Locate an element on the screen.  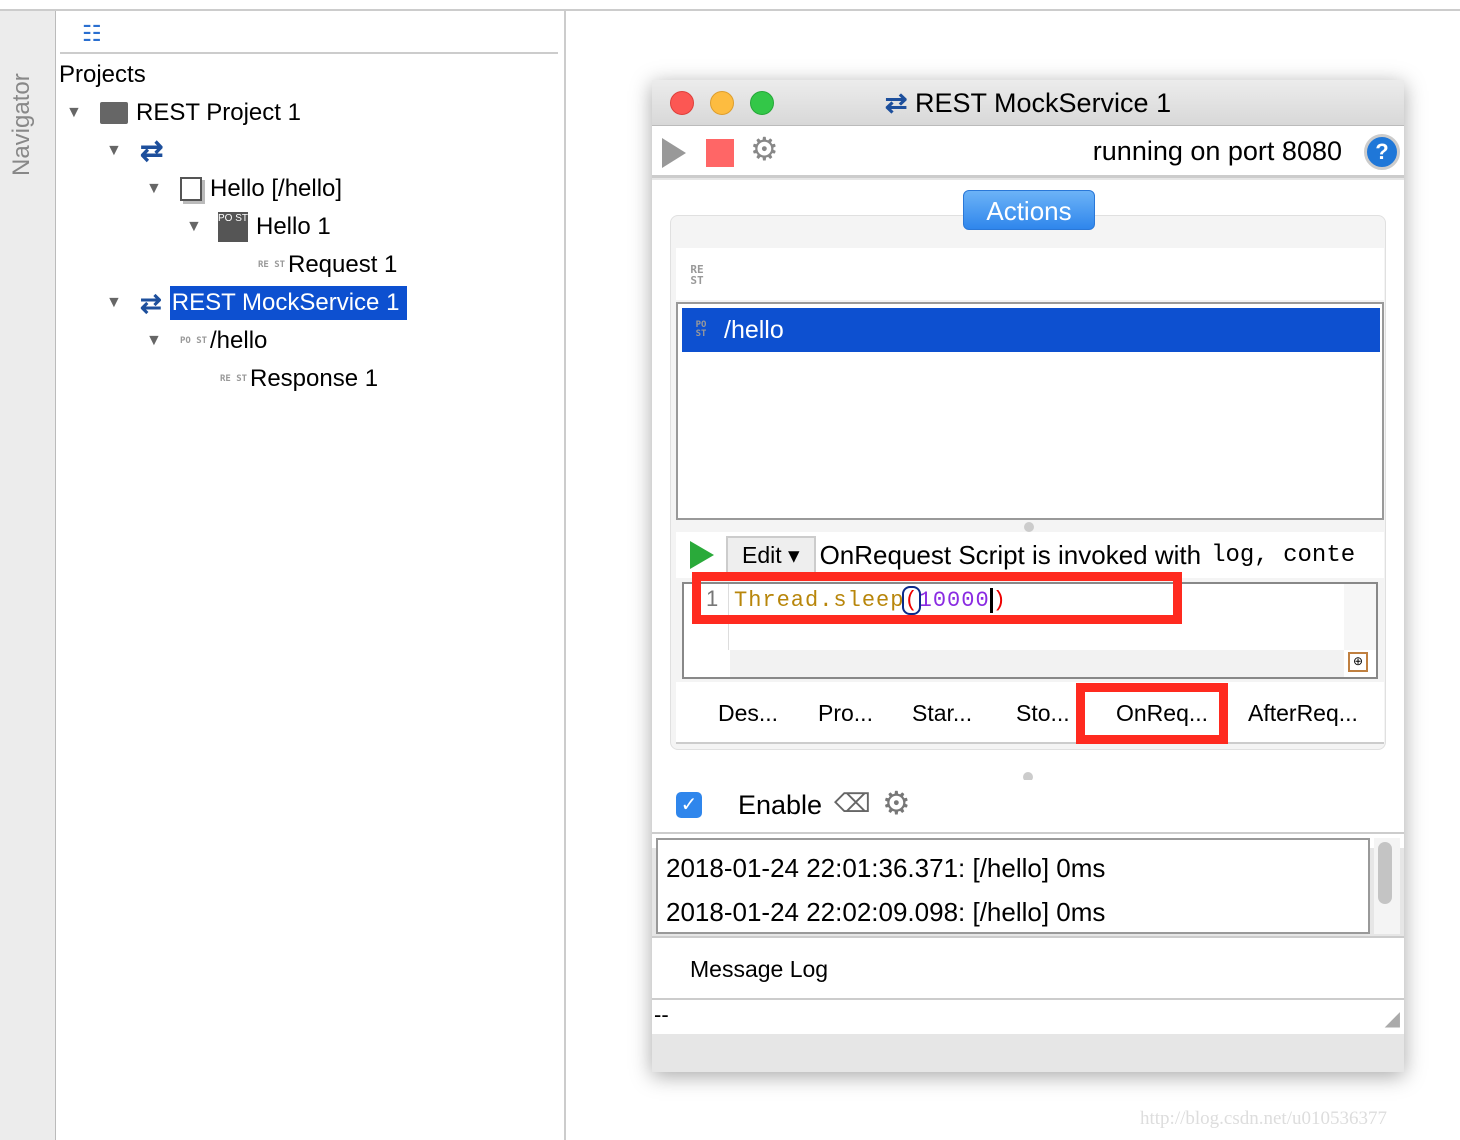
log-scrollbar is located at coordinates (1387, 886).